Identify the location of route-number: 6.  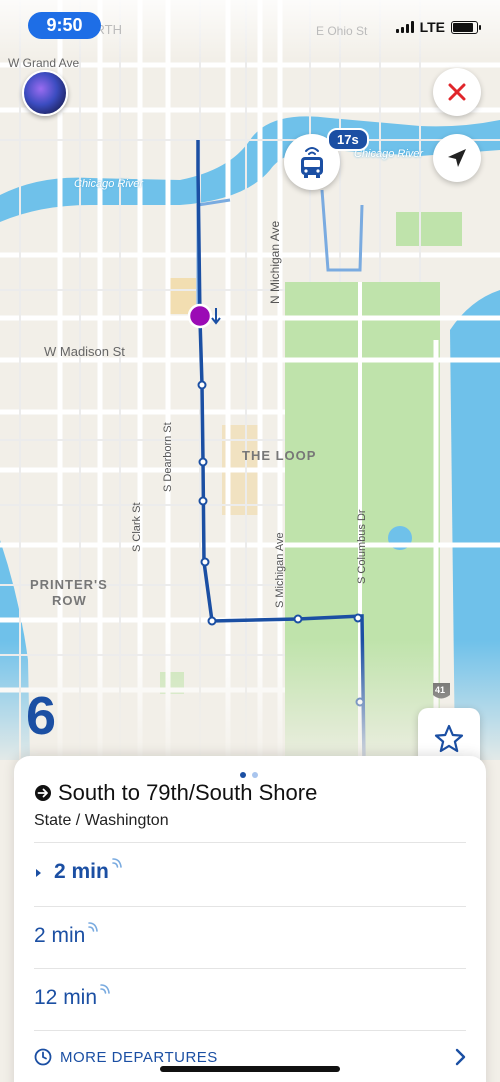
(41, 716).